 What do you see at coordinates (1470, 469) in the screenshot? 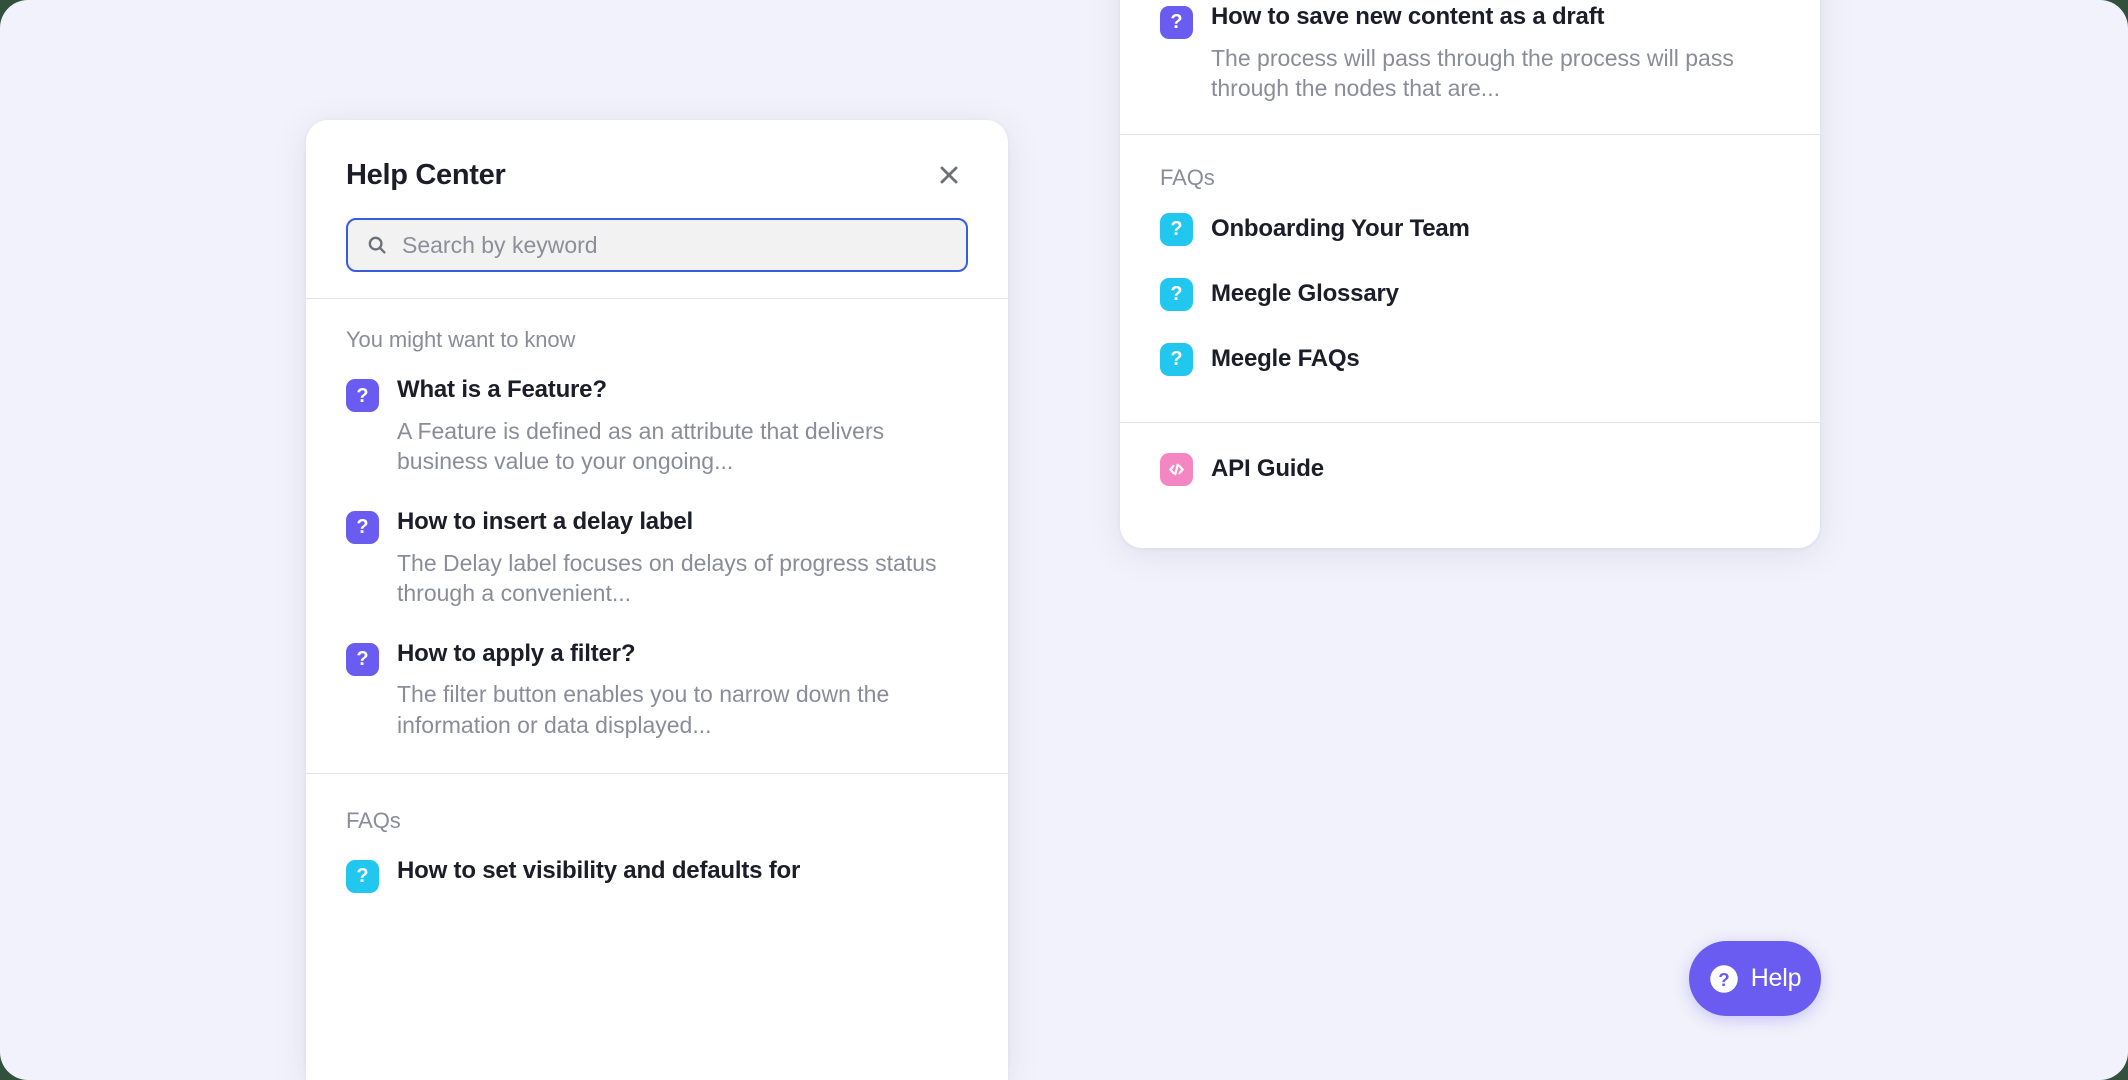
I see `api-guide-item: API Guide` at bounding box center [1470, 469].